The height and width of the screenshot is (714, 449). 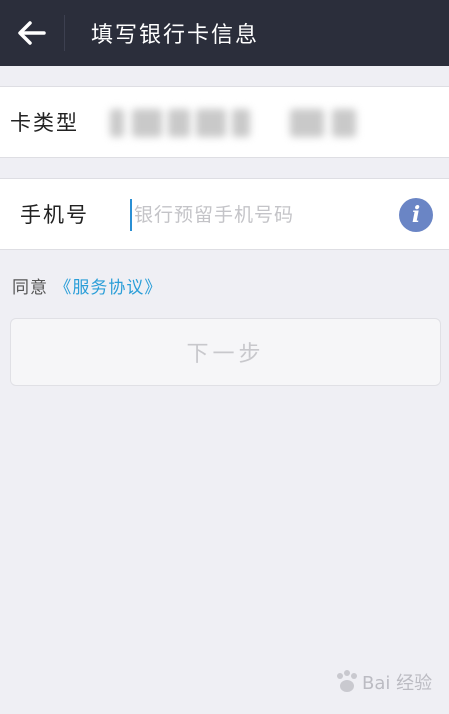 What do you see at coordinates (255, 215) in the screenshot?
I see `phone-input` at bounding box center [255, 215].